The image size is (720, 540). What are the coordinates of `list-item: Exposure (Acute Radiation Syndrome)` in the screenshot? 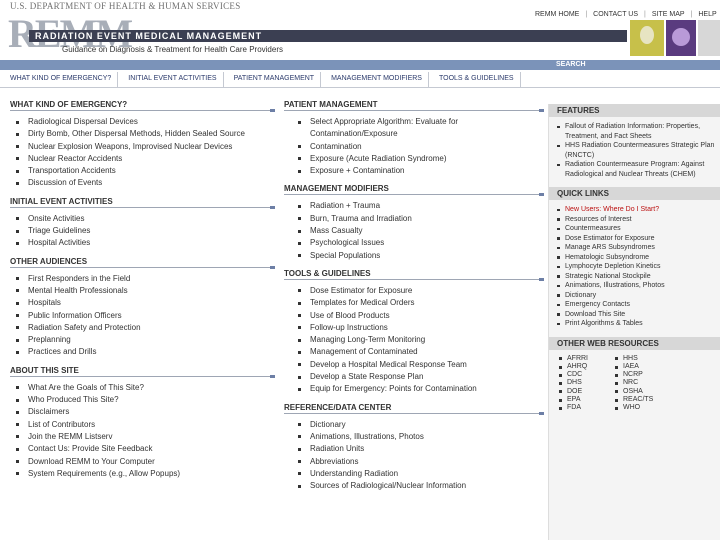 It's located at (414, 159).